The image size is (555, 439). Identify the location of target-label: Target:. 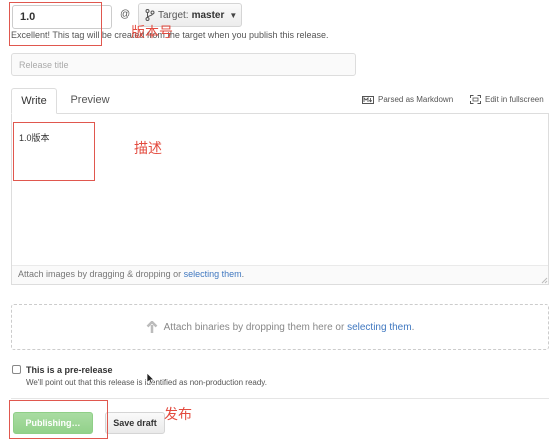
(173, 15).